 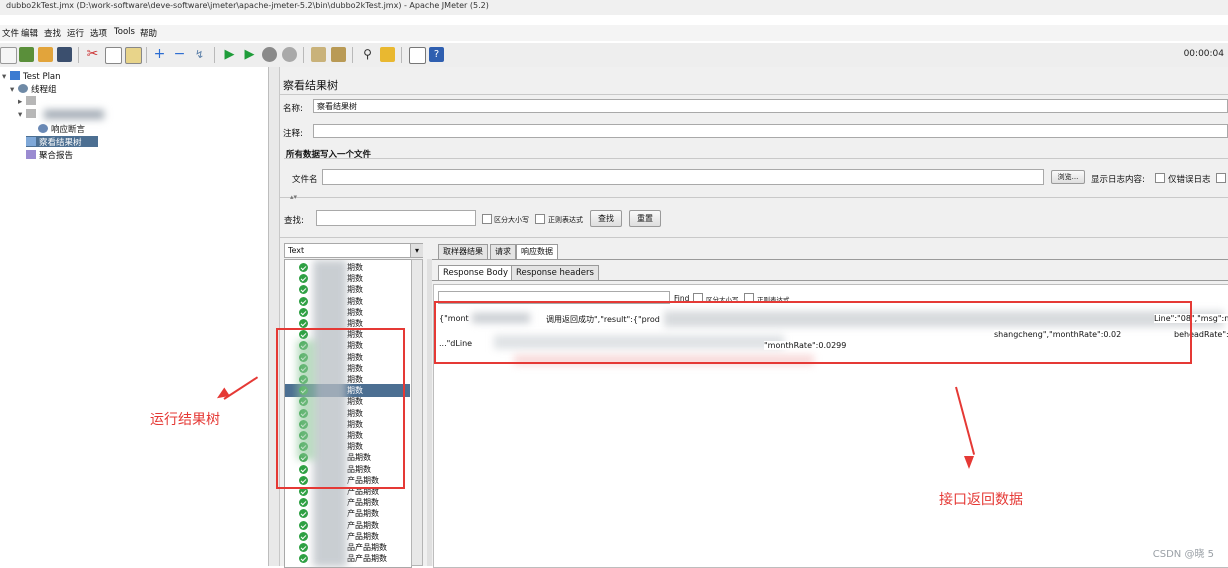 I want to click on stop-icon, so click(x=269, y=54).